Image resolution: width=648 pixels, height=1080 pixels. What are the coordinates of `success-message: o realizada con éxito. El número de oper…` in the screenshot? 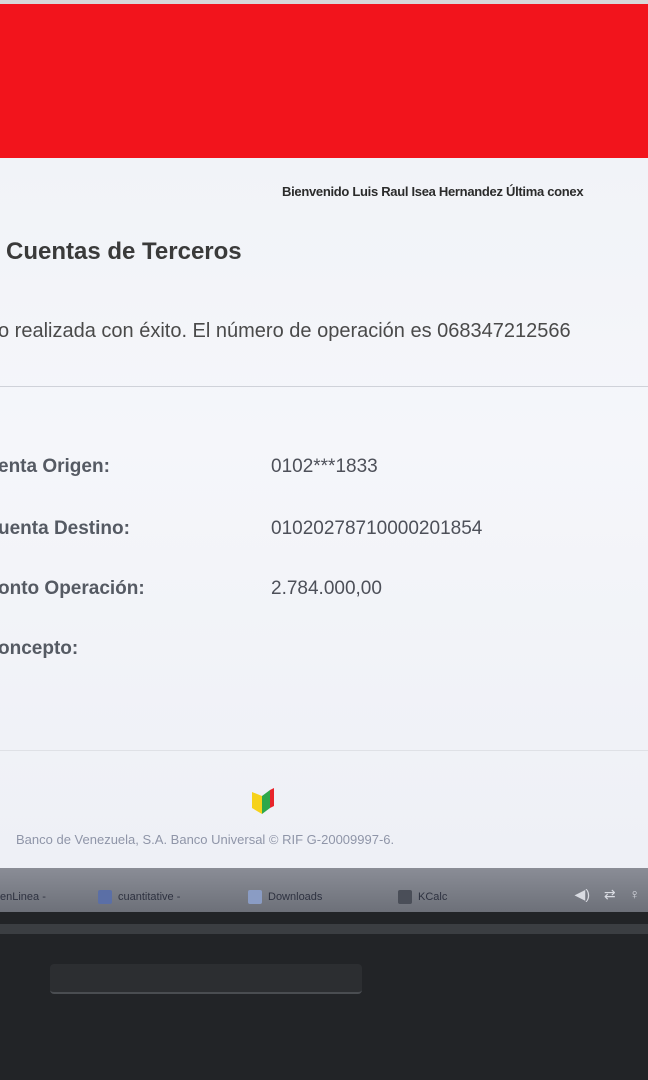 It's located at (285, 331).